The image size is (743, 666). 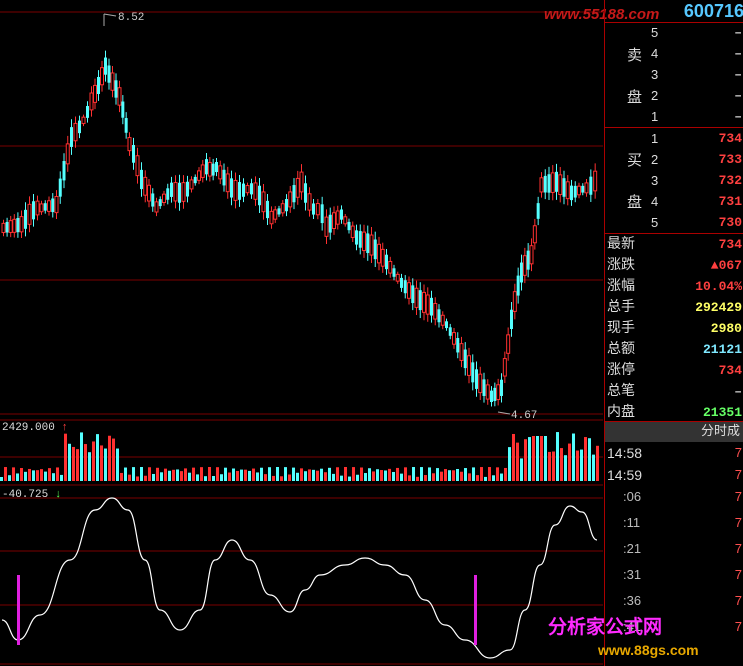 I want to click on ask-row: 5–, so click(x=674, y=32).